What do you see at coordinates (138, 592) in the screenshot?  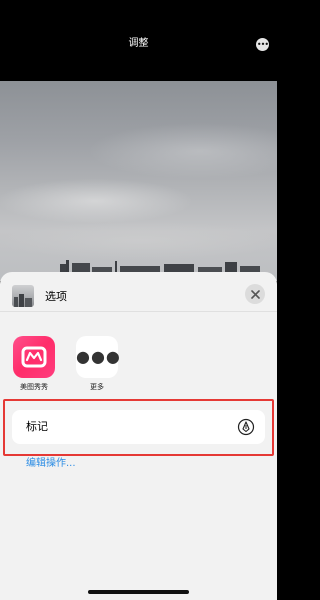 I see `home-indicator` at bounding box center [138, 592].